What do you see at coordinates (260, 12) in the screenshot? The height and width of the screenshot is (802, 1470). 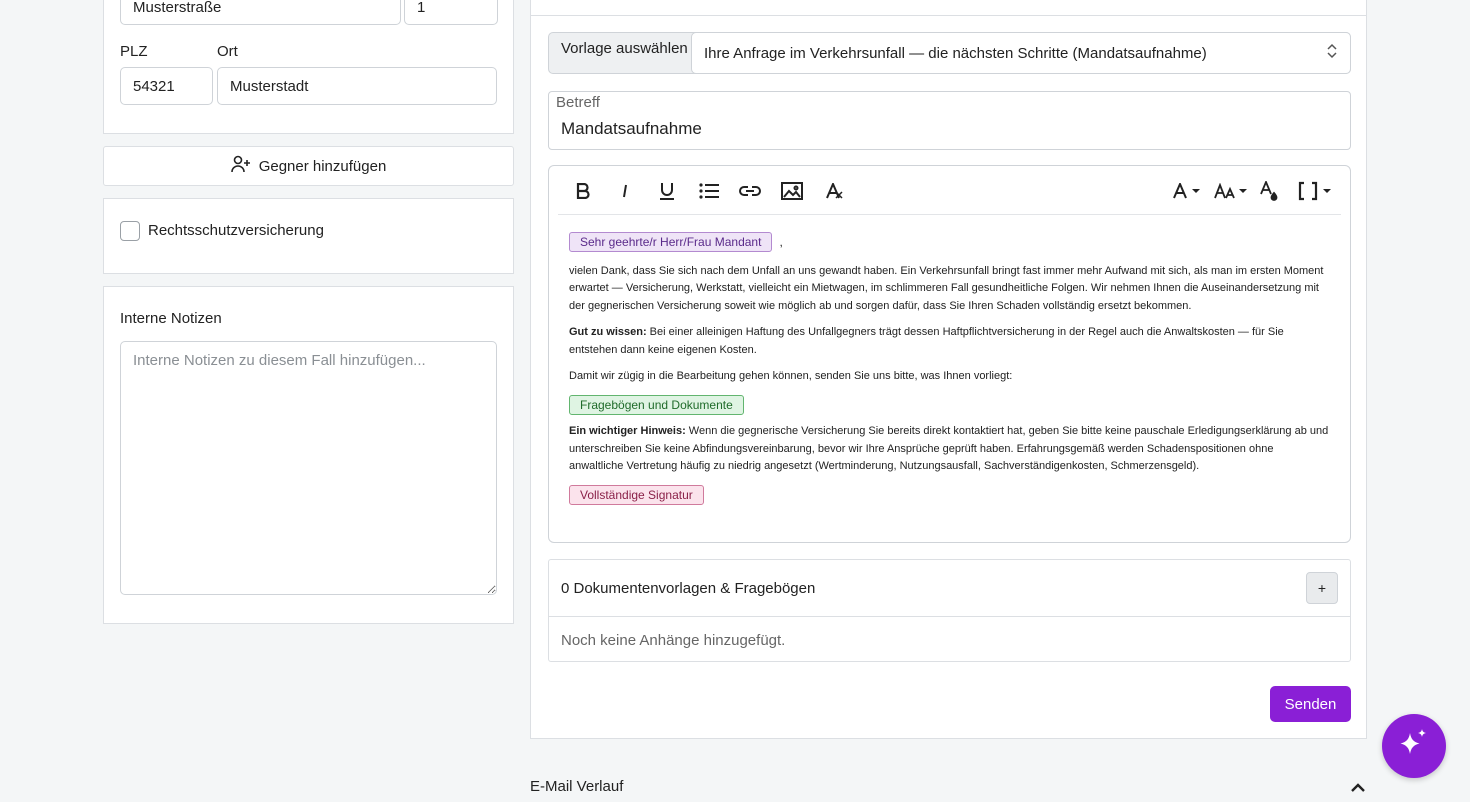 I see `street-field: Musterstraße` at bounding box center [260, 12].